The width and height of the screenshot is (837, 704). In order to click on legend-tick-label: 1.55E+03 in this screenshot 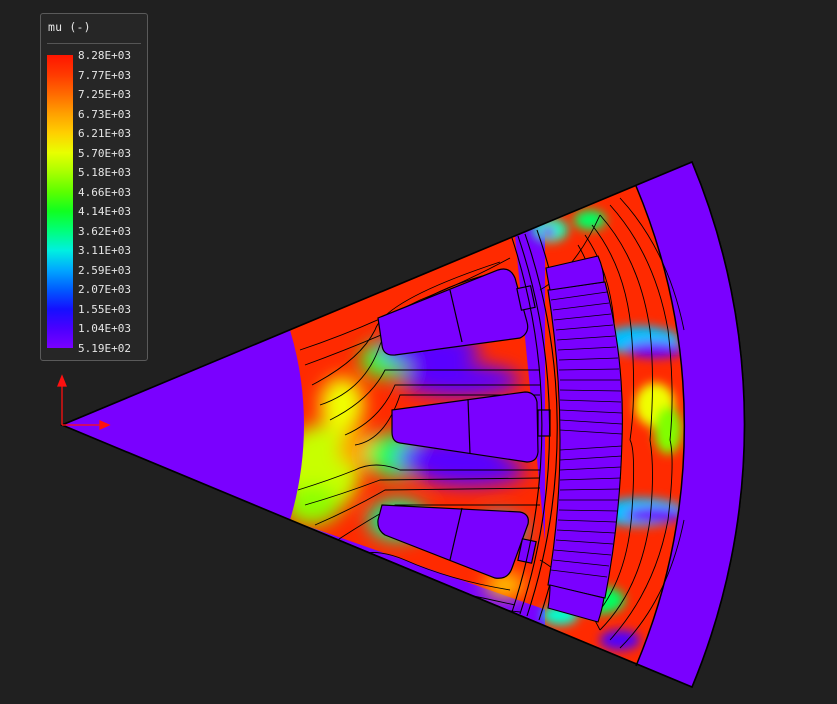, I will do `click(104, 309)`.